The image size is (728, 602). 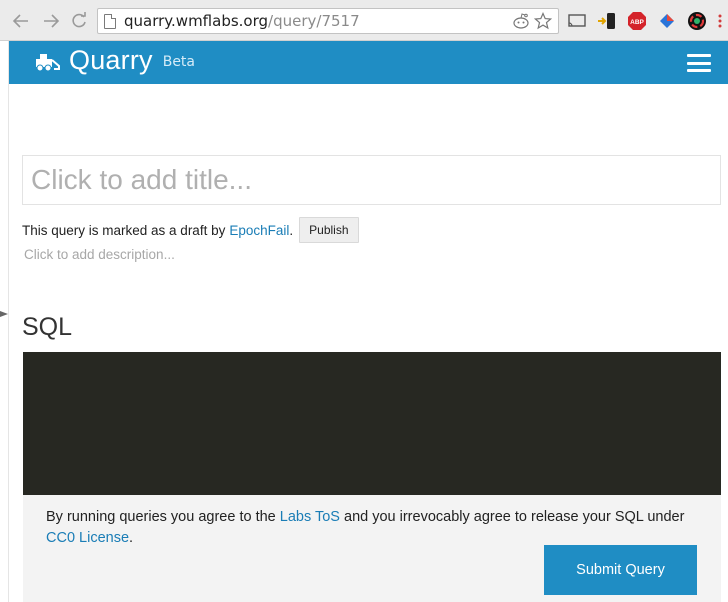 I want to click on author-link: EpochFail, so click(x=259, y=230).